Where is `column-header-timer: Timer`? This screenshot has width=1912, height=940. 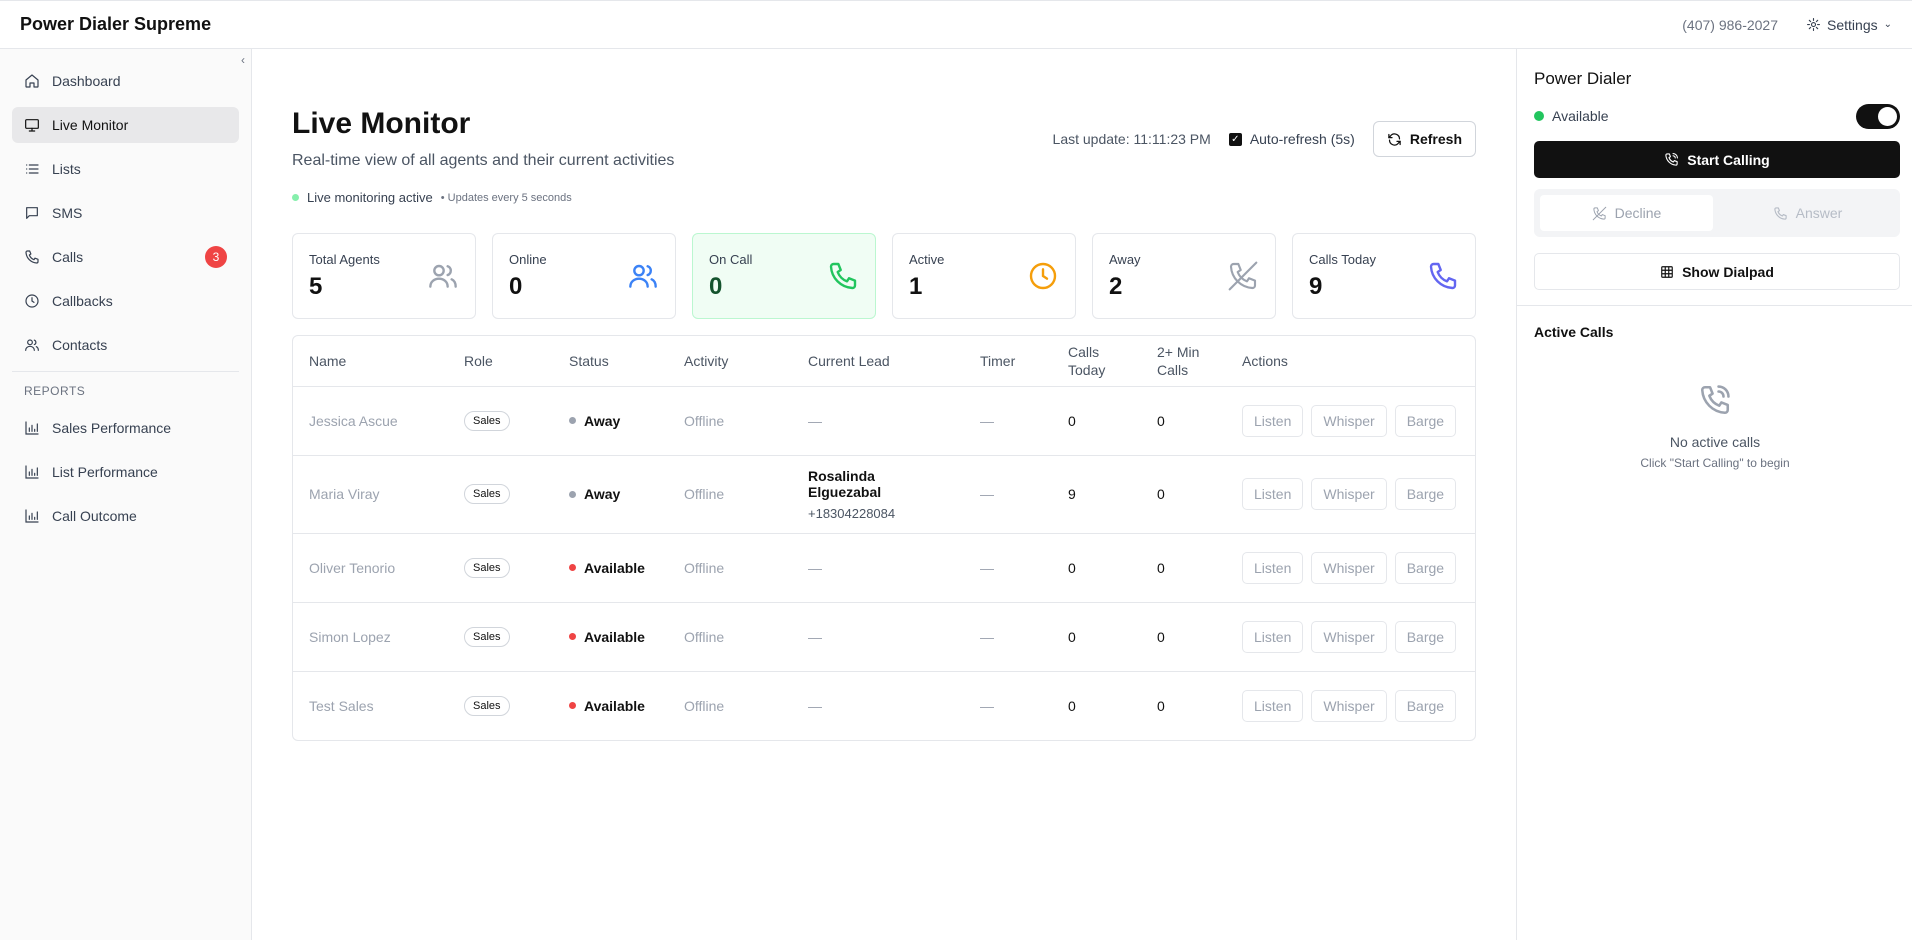
column-header-timer: Timer is located at coordinates (1008, 361).